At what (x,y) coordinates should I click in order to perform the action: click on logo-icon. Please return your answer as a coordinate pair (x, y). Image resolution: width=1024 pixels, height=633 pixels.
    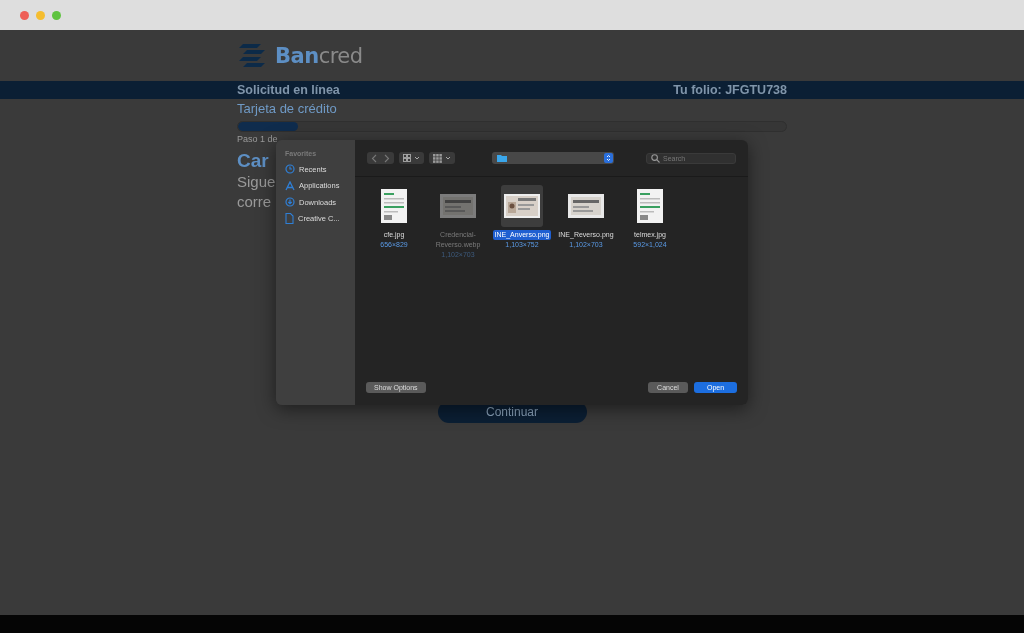
    Looking at the image, I should click on (252, 55).